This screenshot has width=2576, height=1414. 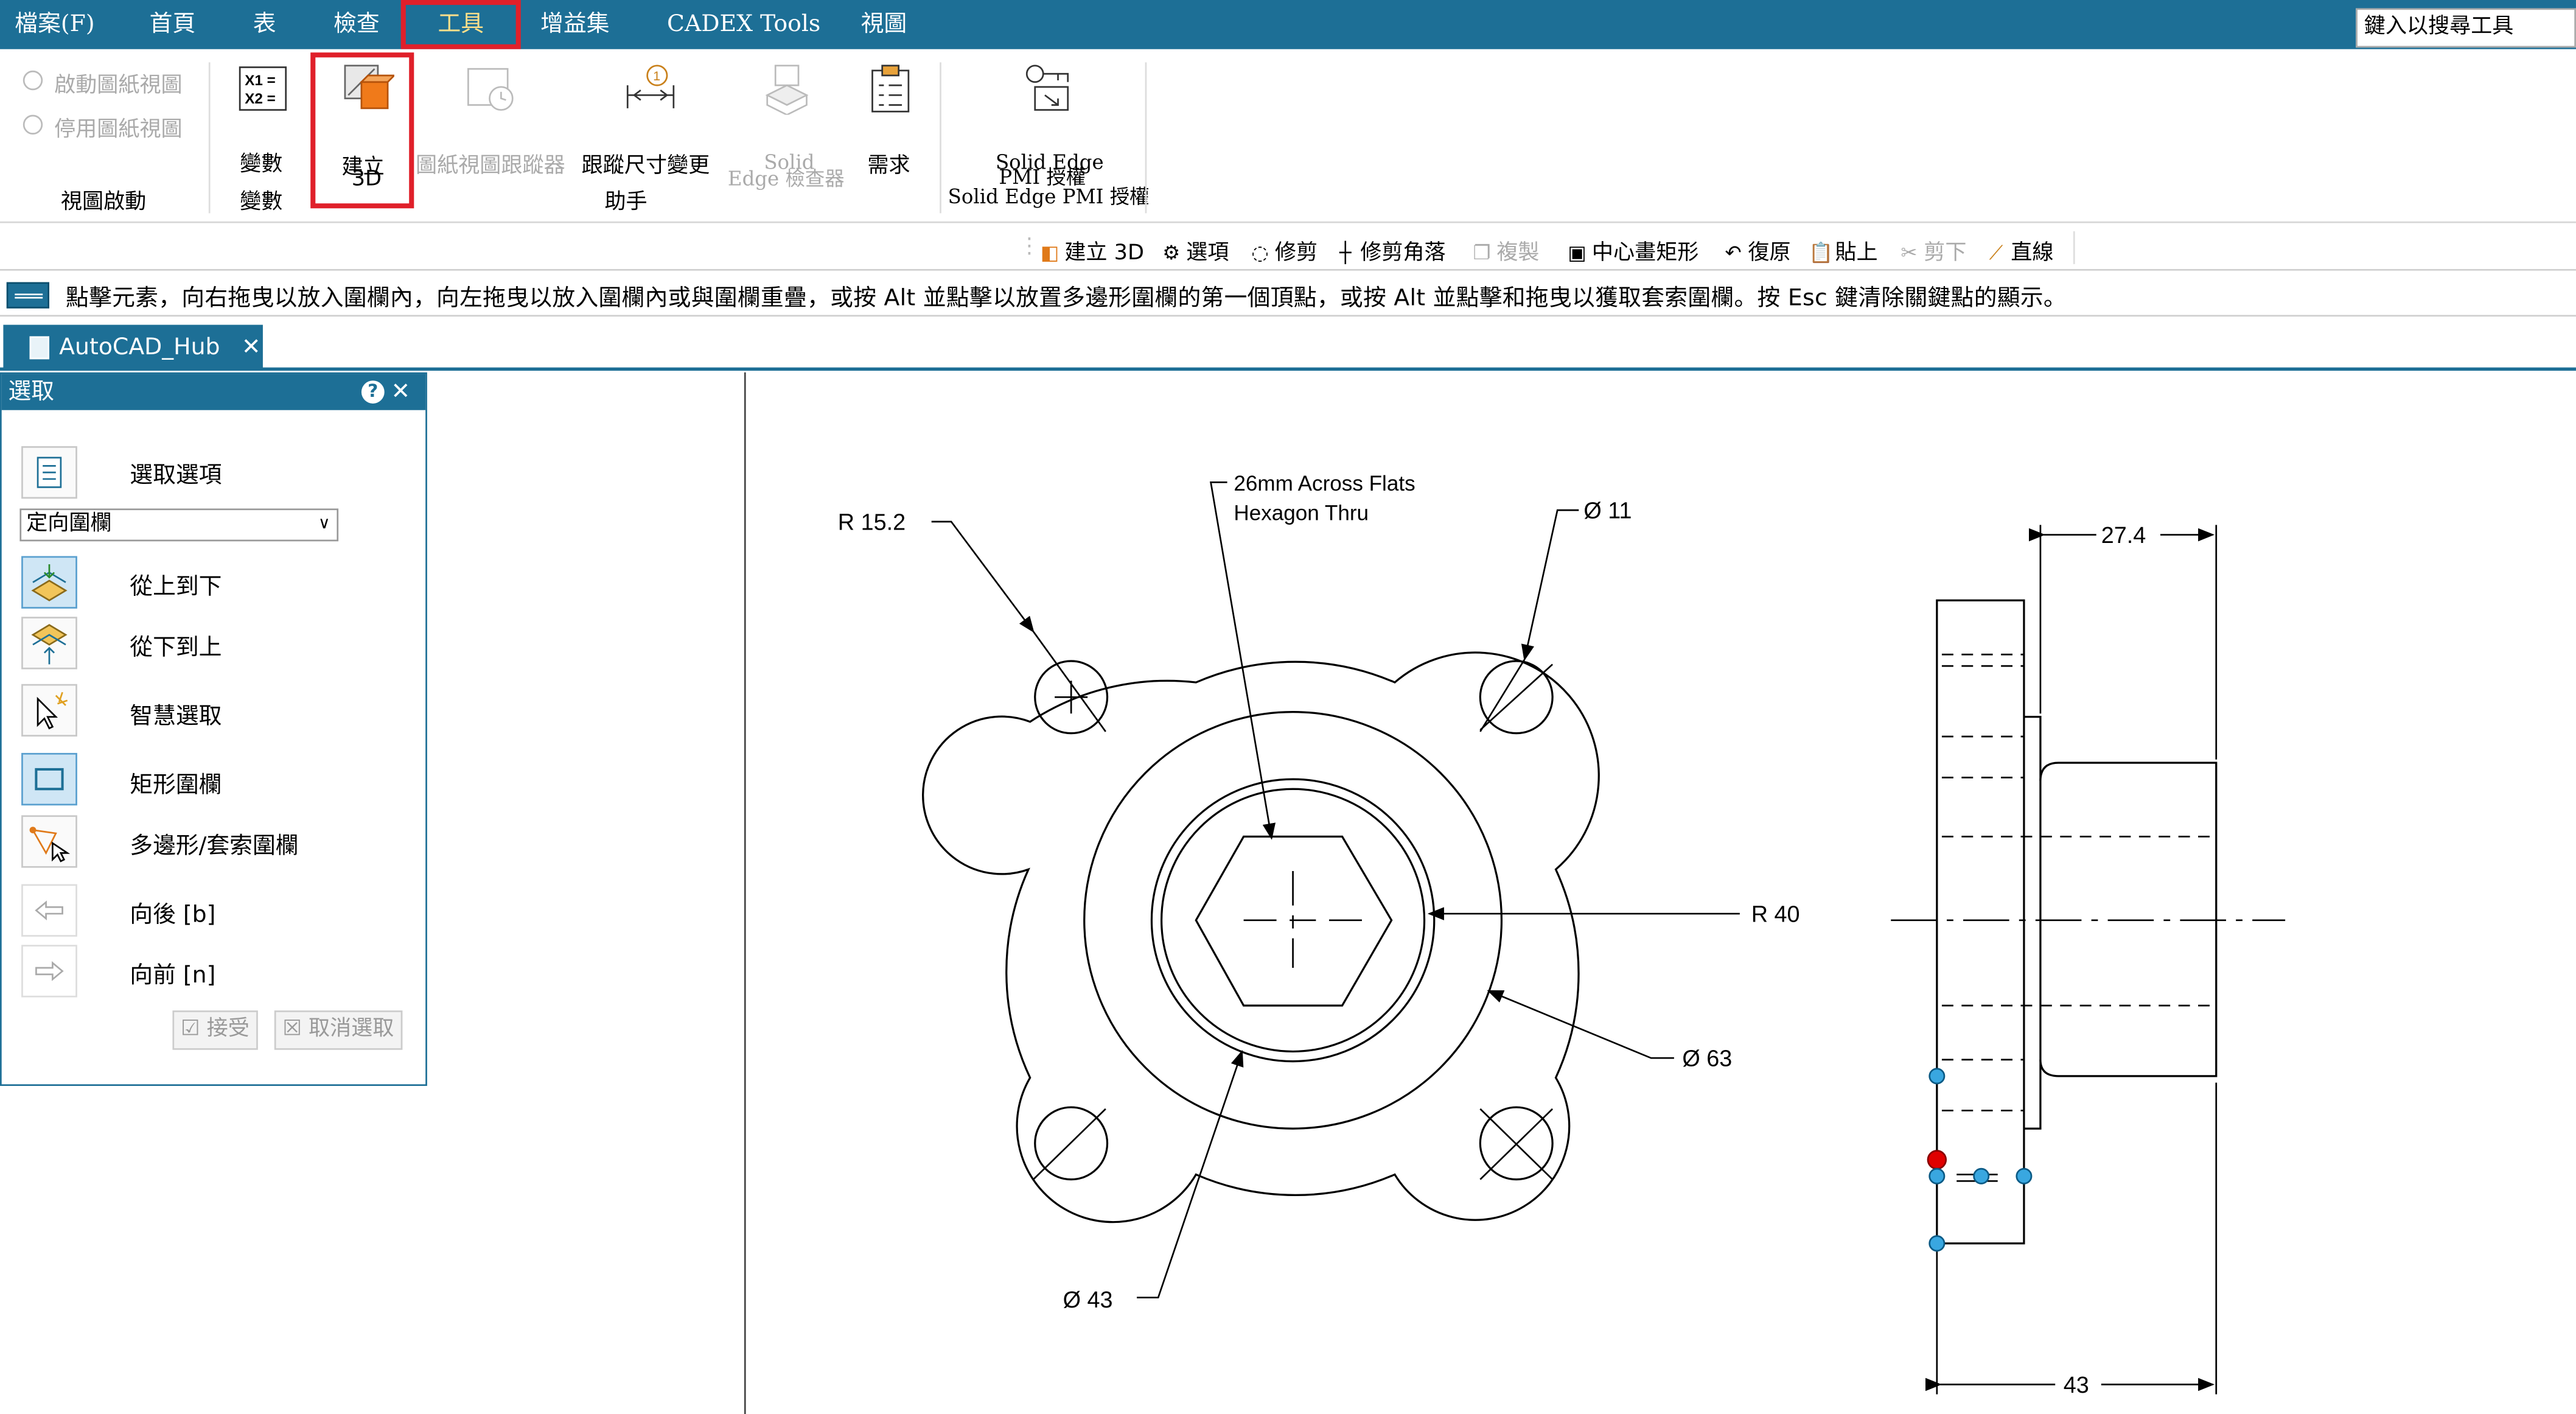 What do you see at coordinates (401, 392) in the screenshot?
I see `close-panel-icon: ✕` at bounding box center [401, 392].